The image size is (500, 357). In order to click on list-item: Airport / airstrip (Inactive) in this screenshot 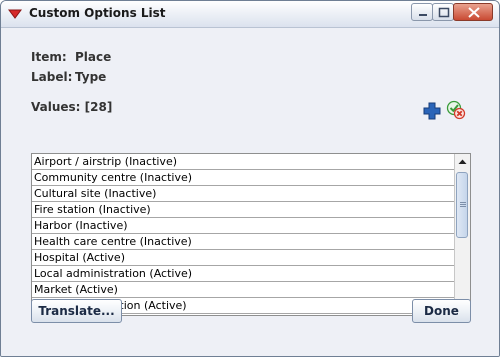, I will do `click(244, 162)`.